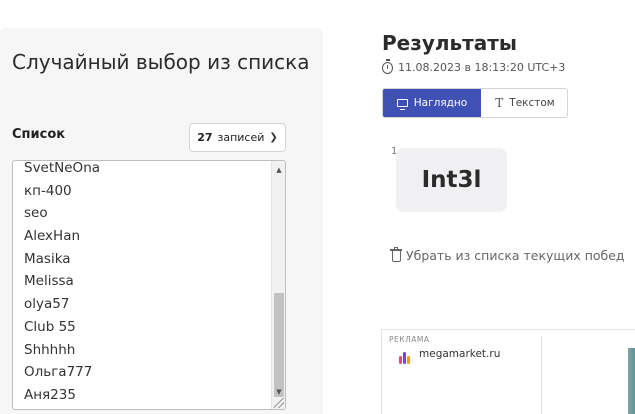 Image resolution: width=635 pixels, height=414 pixels. What do you see at coordinates (273, 137) in the screenshot?
I see `chevron-down-icon: ❯` at bounding box center [273, 137].